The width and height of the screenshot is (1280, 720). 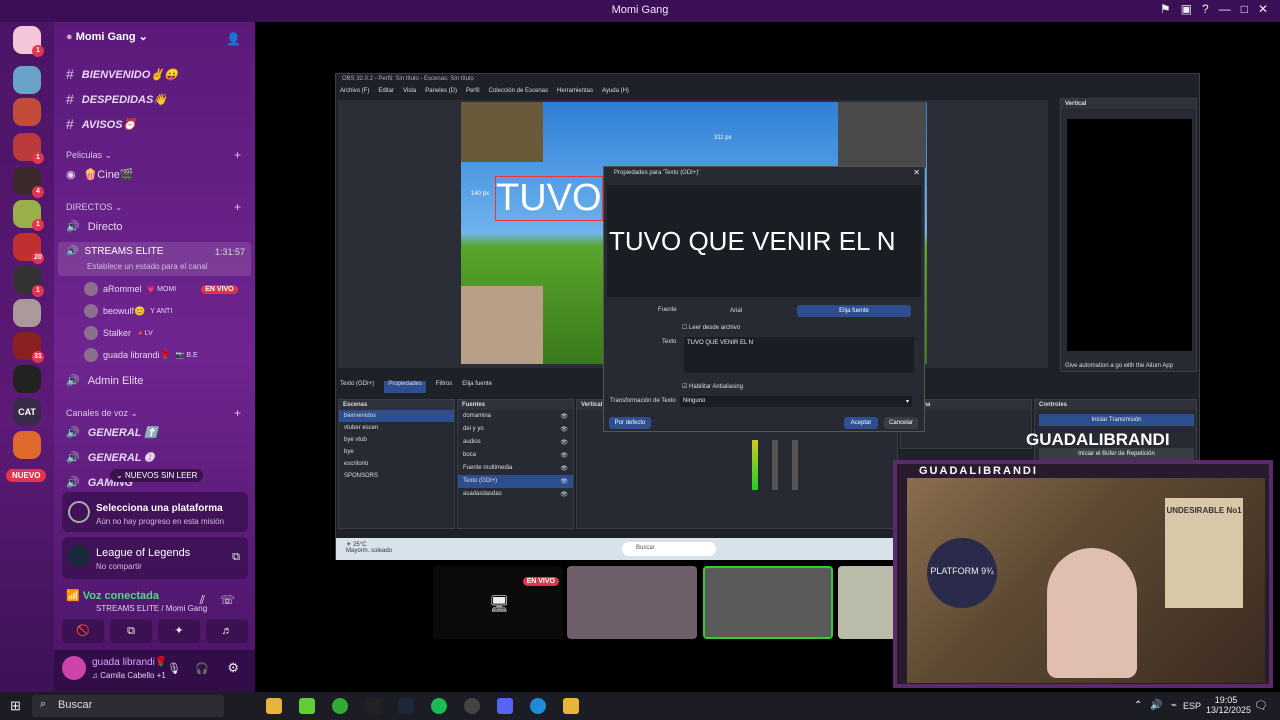 I want to click on activities-button: ✦, so click(x=179, y=631).